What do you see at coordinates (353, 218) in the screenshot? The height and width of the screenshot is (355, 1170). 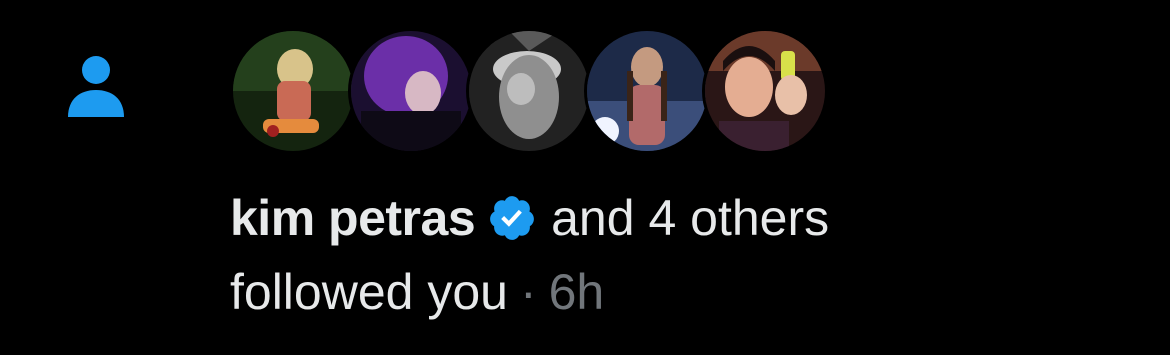 I see `user-name-link: kim petras` at bounding box center [353, 218].